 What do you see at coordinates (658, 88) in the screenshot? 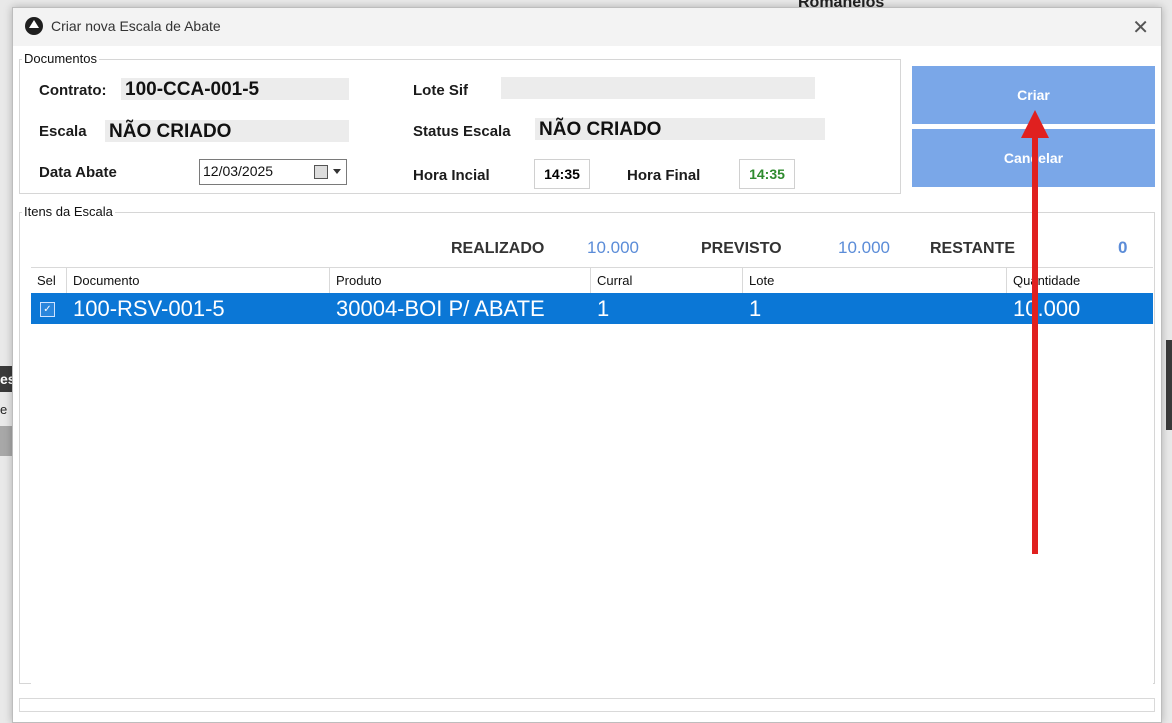
I see `lote-sif-field` at bounding box center [658, 88].